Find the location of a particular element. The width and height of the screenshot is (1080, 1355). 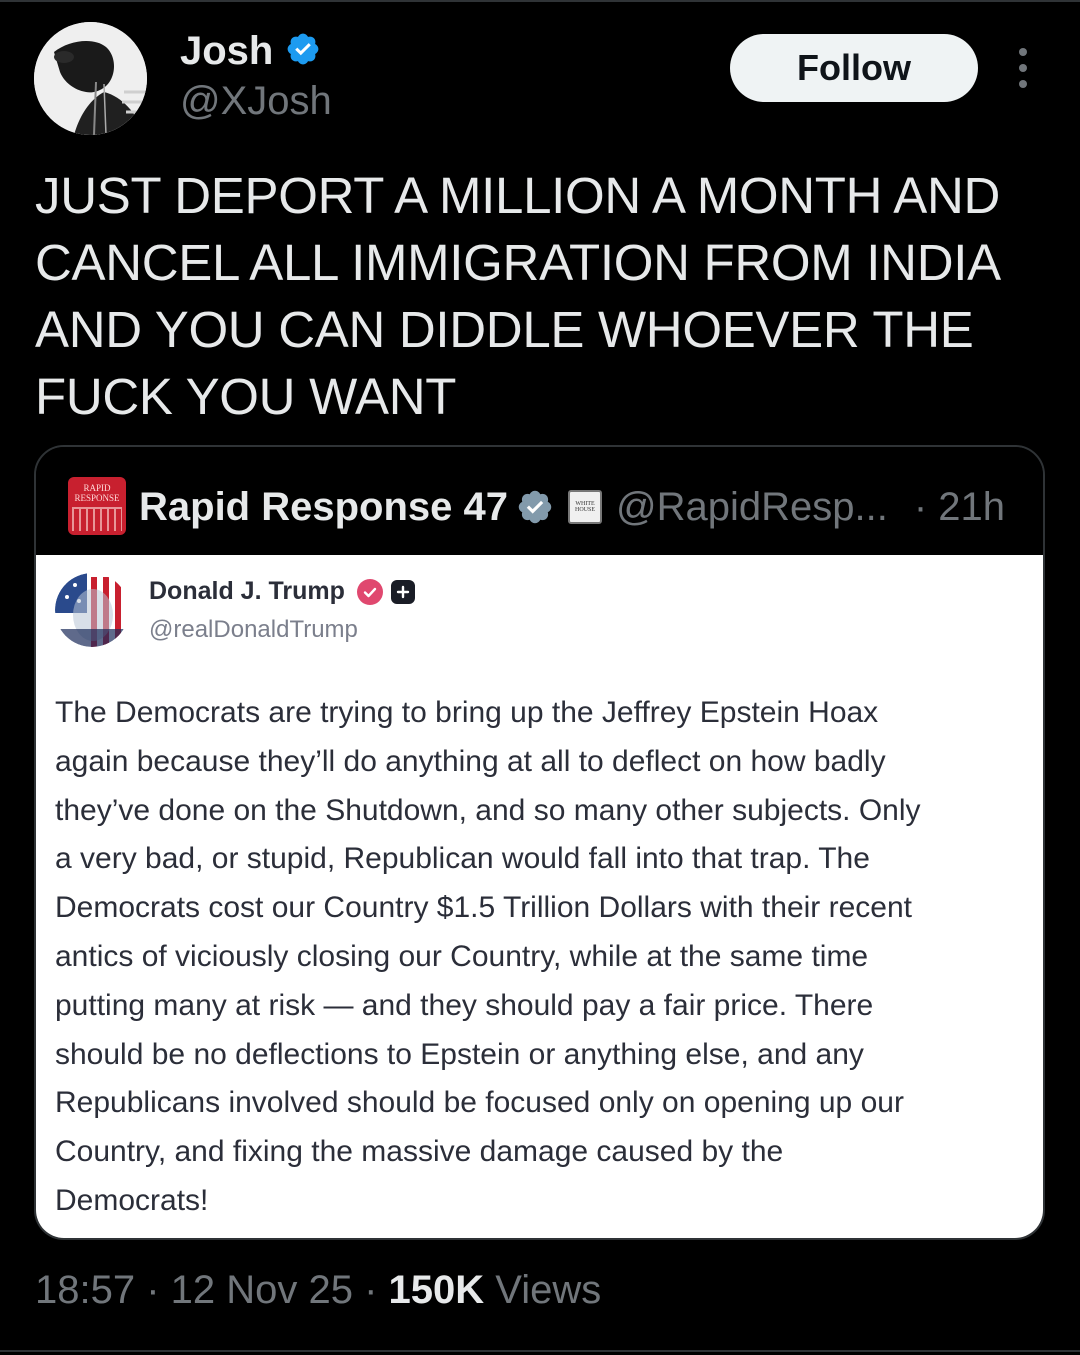

quoted-author-name: Rapid Response 47 is located at coordinates (323, 507).